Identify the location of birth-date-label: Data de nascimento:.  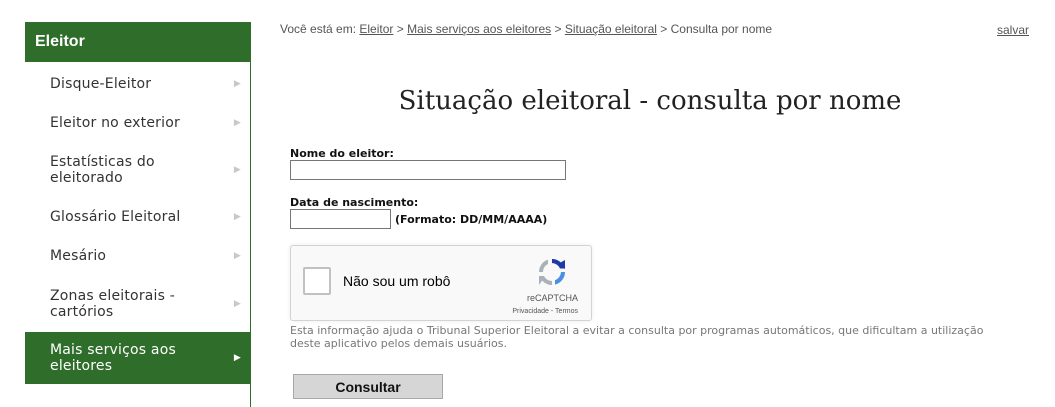
(354, 202).